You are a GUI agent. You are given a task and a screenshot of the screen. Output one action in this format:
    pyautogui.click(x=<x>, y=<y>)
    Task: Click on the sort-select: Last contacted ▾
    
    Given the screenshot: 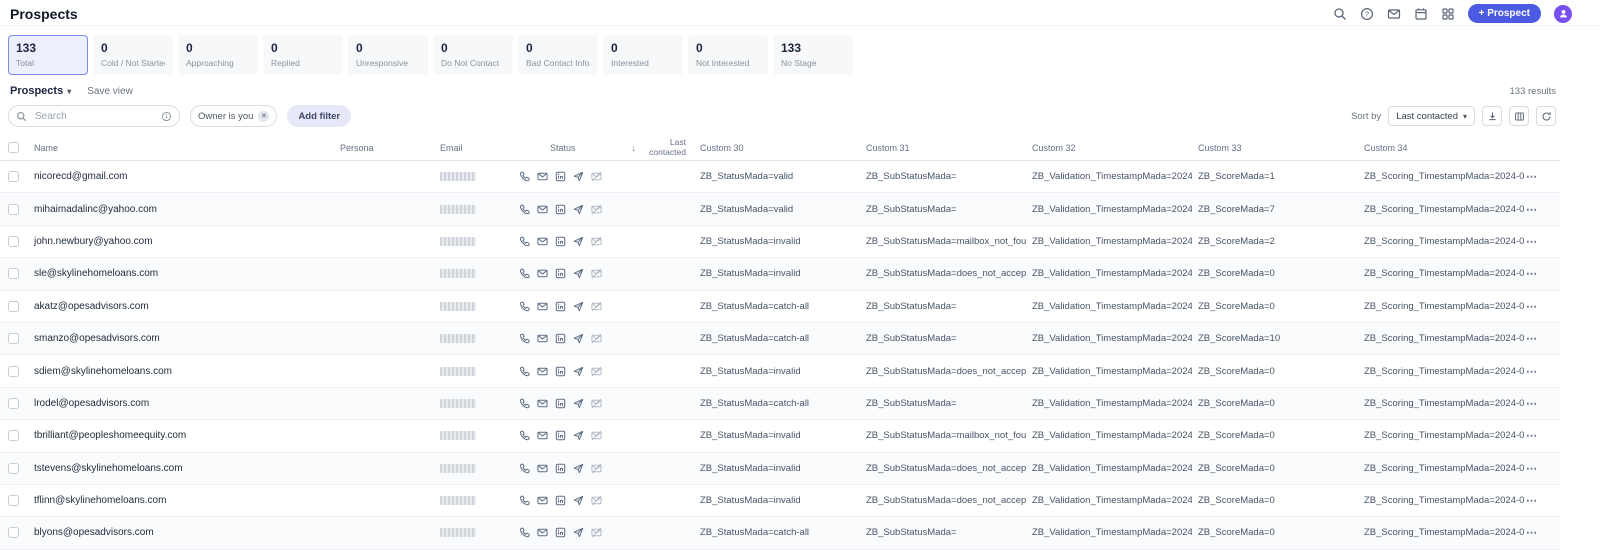 What is the action you would take?
    pyautogui.click(x=1431, y=116)
    